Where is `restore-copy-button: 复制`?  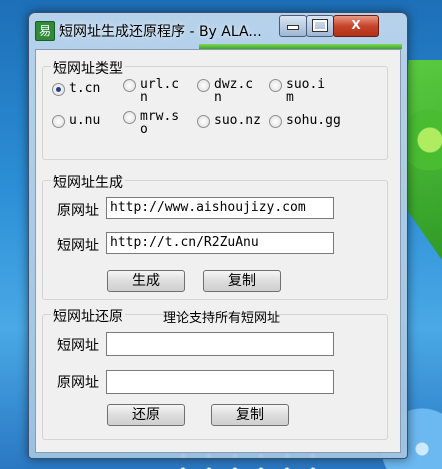 restore-copy-button: 复制 is located at coordinates (250, 415).